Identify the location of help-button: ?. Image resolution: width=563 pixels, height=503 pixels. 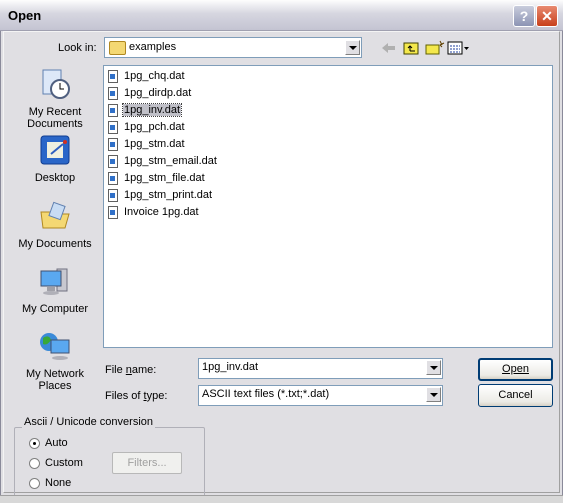
(524, 16).